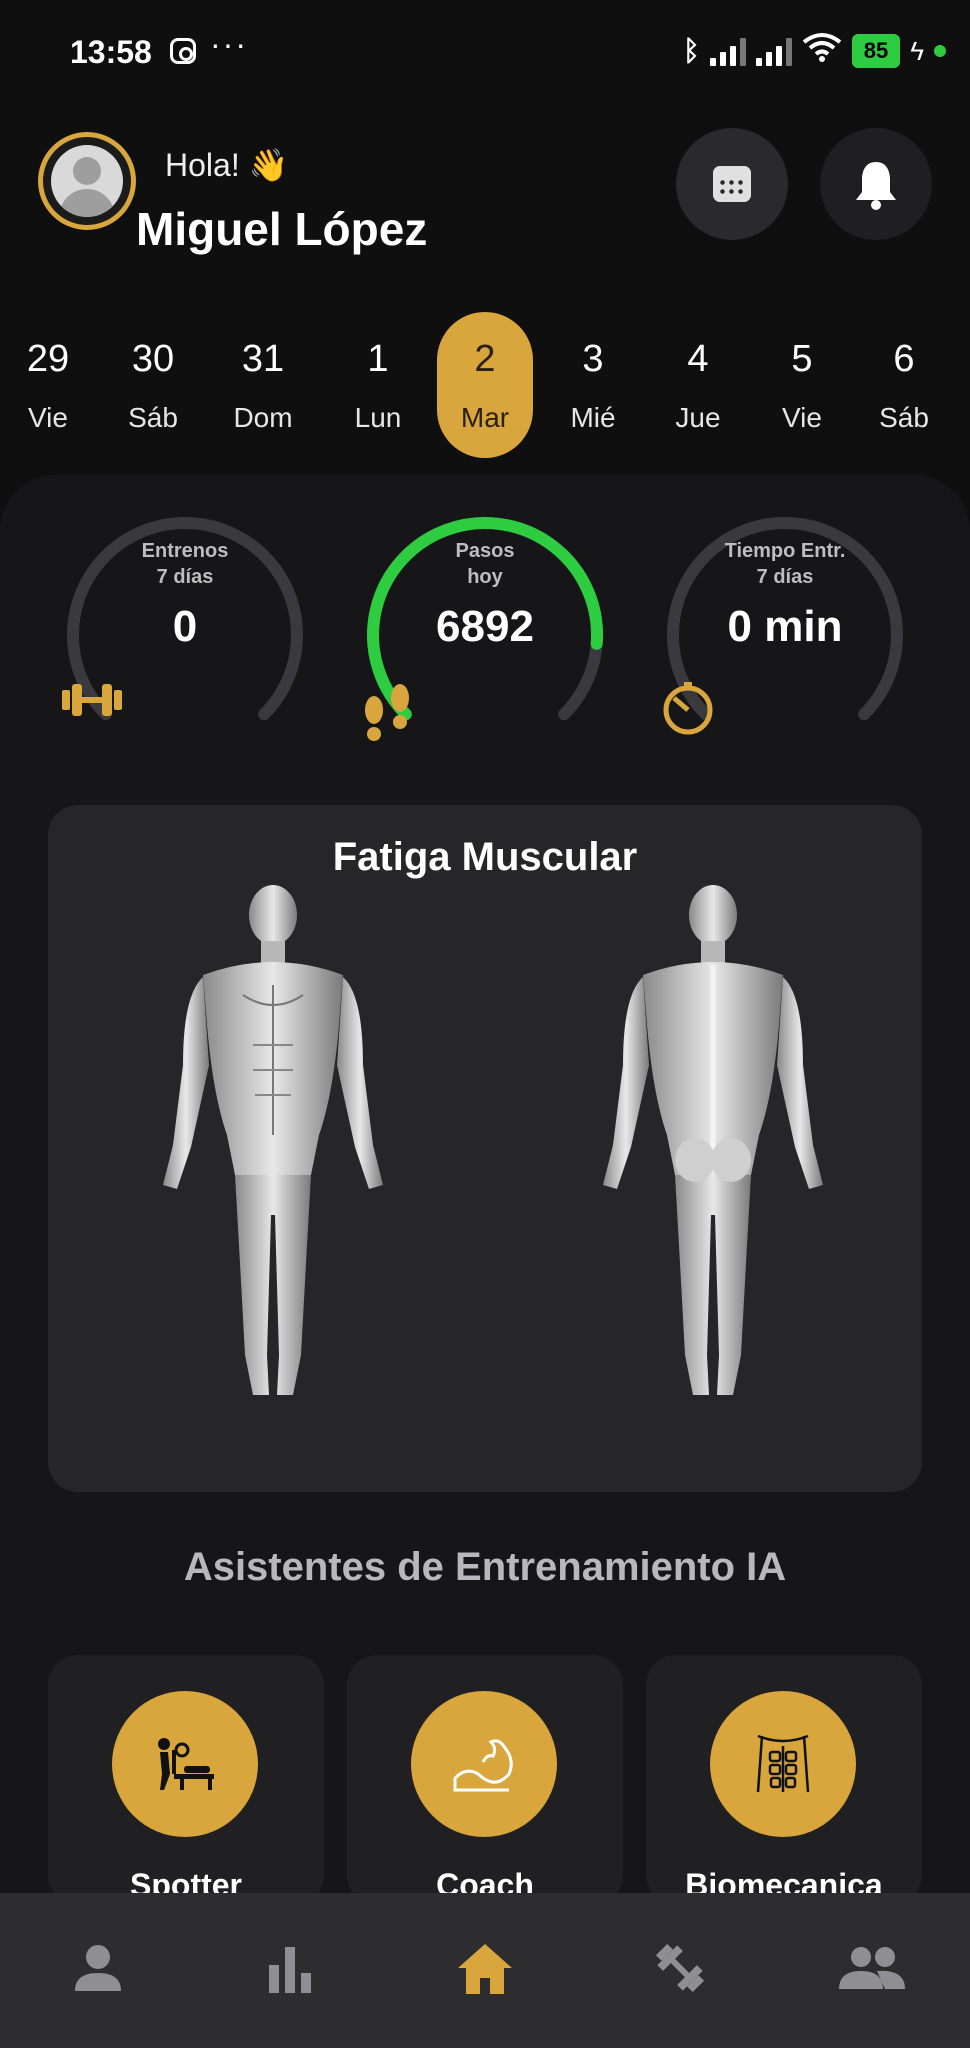 This screenshot has width=970, height=2048. Describe the element at coordinates (485, 1567) in the screenshot. I see `ai-section-title: Asistentes de Entrenamiento IA` at that location.